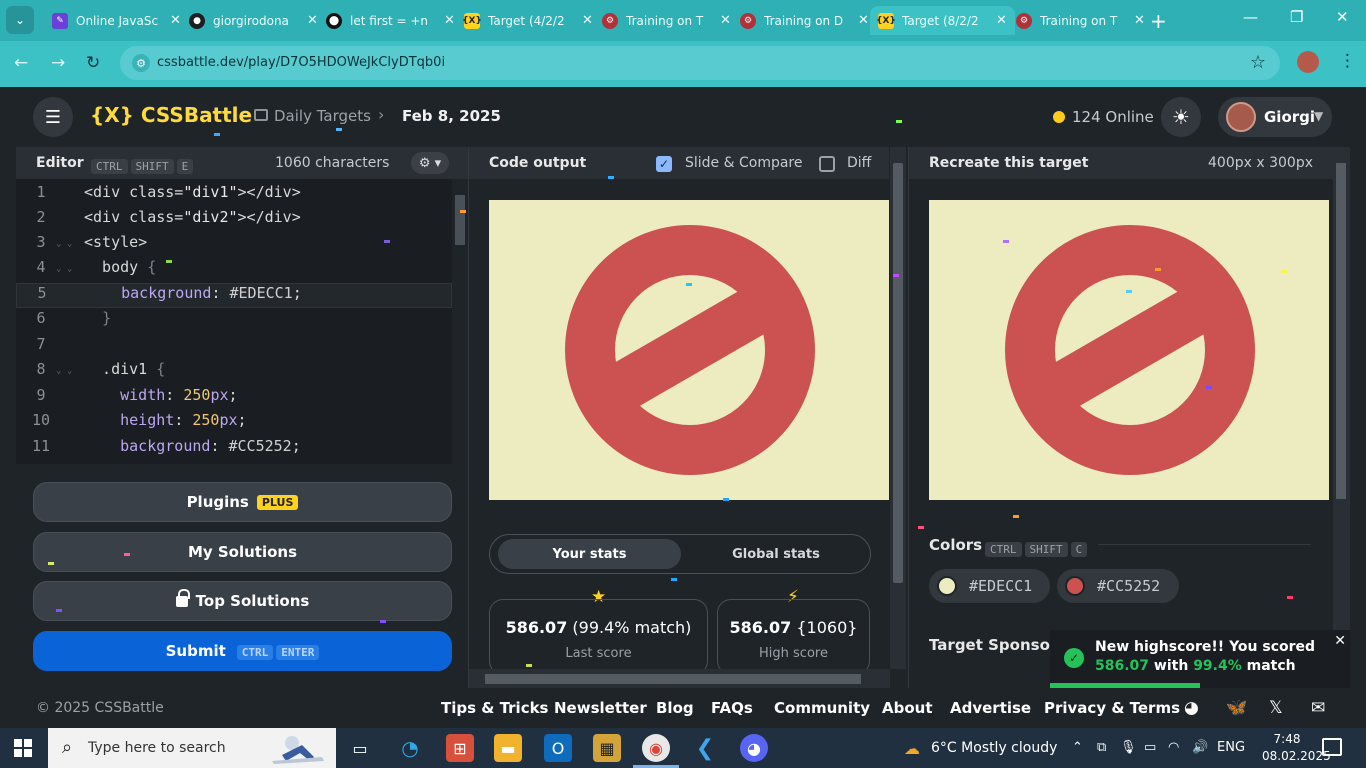  Describe the element at coordinates (674, 579) in the screenshot. I see `confetti` at that location.